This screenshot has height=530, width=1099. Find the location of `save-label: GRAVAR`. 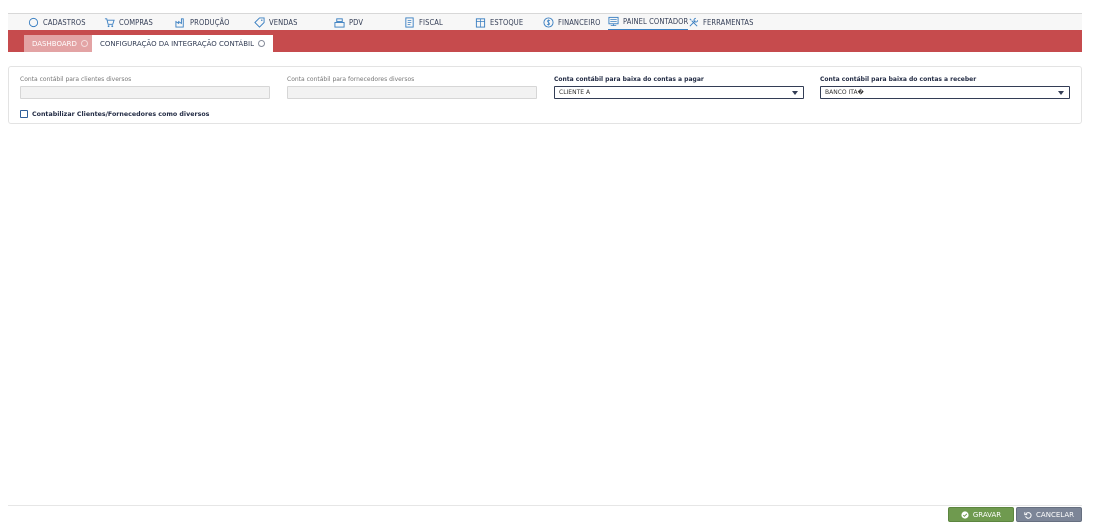

save-label: GRAVAR is located at coordinates (987, 514).